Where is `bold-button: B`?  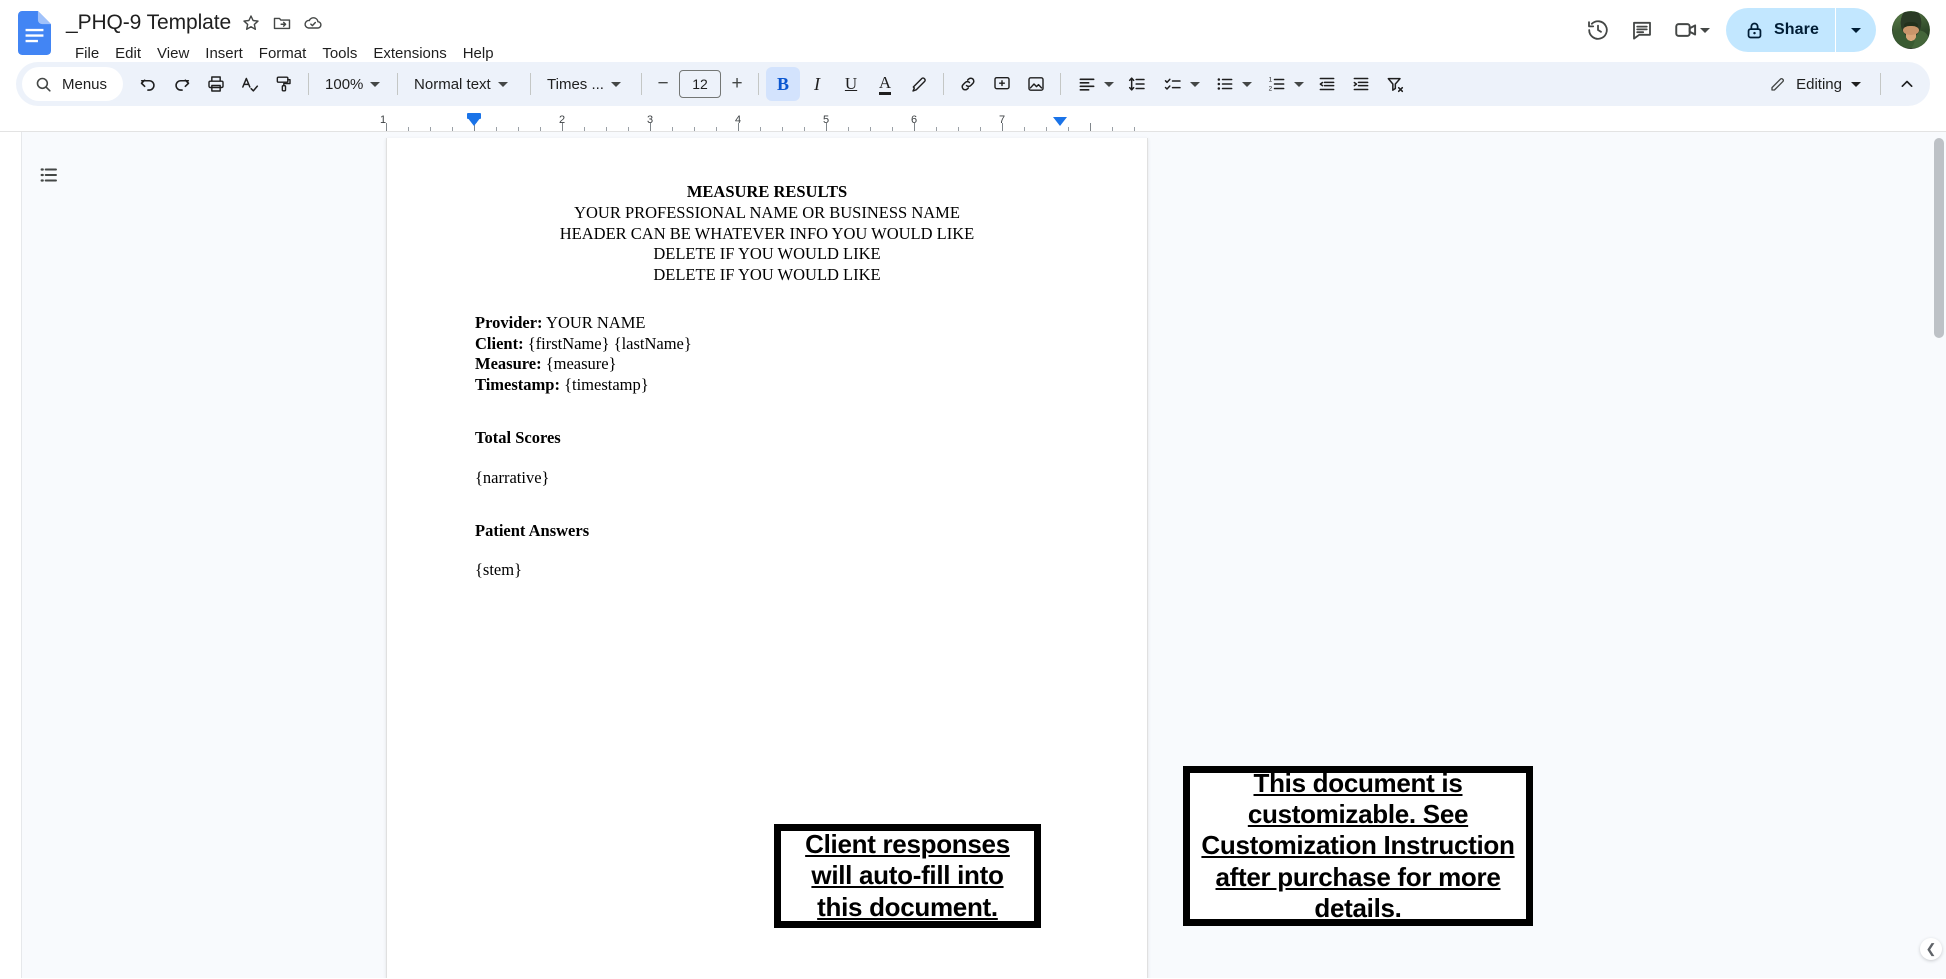 bold-button: B is located at coordinates (783, 84).